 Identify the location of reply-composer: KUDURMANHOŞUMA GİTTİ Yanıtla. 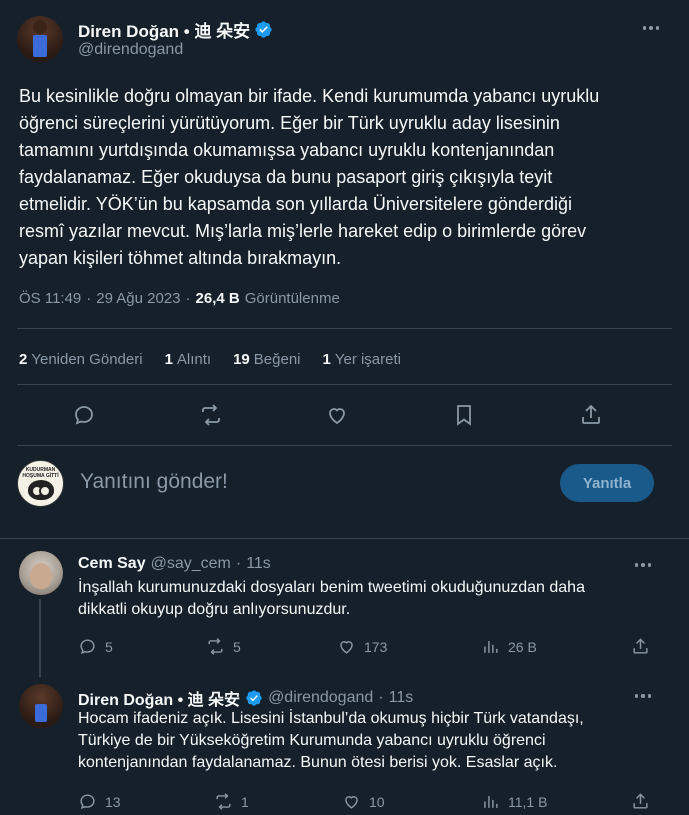
(344, 486).